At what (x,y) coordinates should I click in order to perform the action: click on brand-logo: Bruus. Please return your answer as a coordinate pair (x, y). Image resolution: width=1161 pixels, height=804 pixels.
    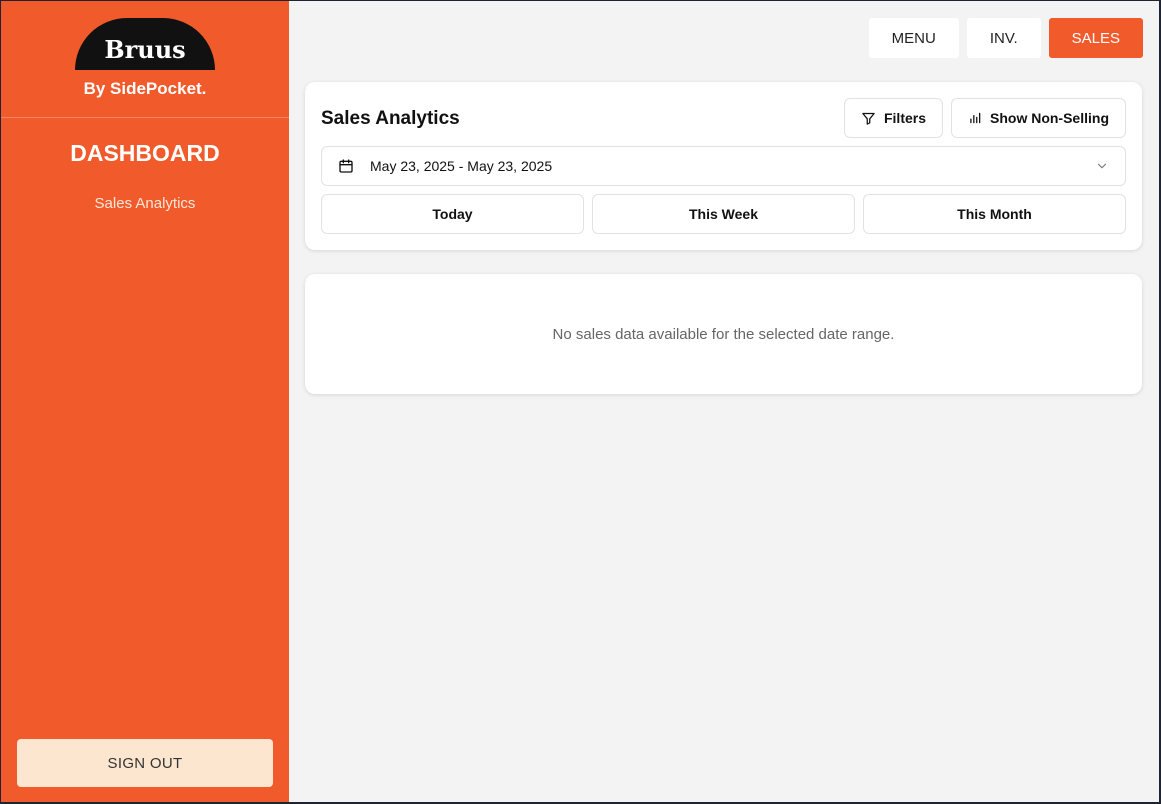
    Looking at the image, I should click on (145, 44).